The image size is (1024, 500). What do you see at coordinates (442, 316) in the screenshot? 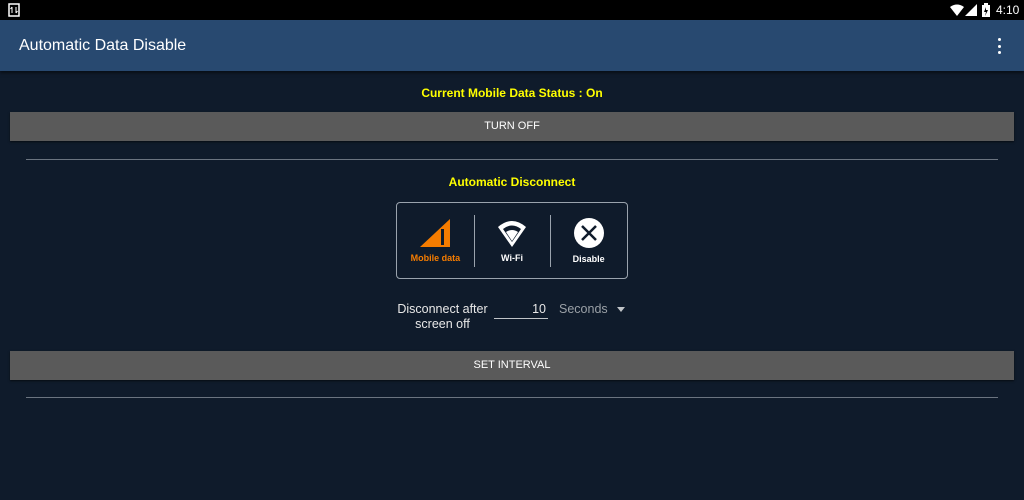
I see `interval-label: Disconnect after screen off` at bounding box center [442, 316].